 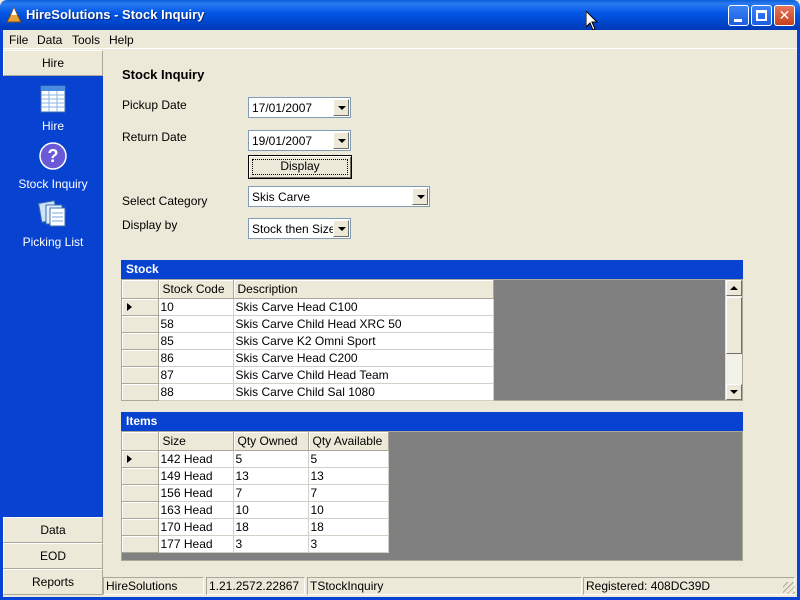 What do you see at coordinates (363, 341) in the screenshot?
I see `table-cell: Skis Carve K2 Omni Sport` at bounding box center [363, 341].